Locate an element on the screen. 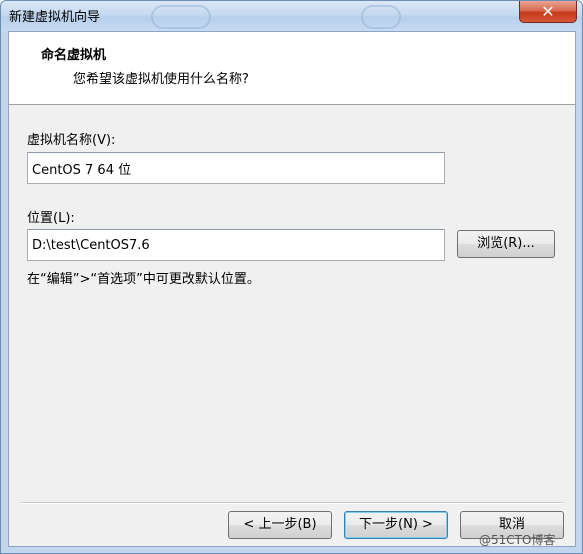 This screenshot has width=583, height=554. watermark: @51CTO博客 is located at coordinates (517, 540).